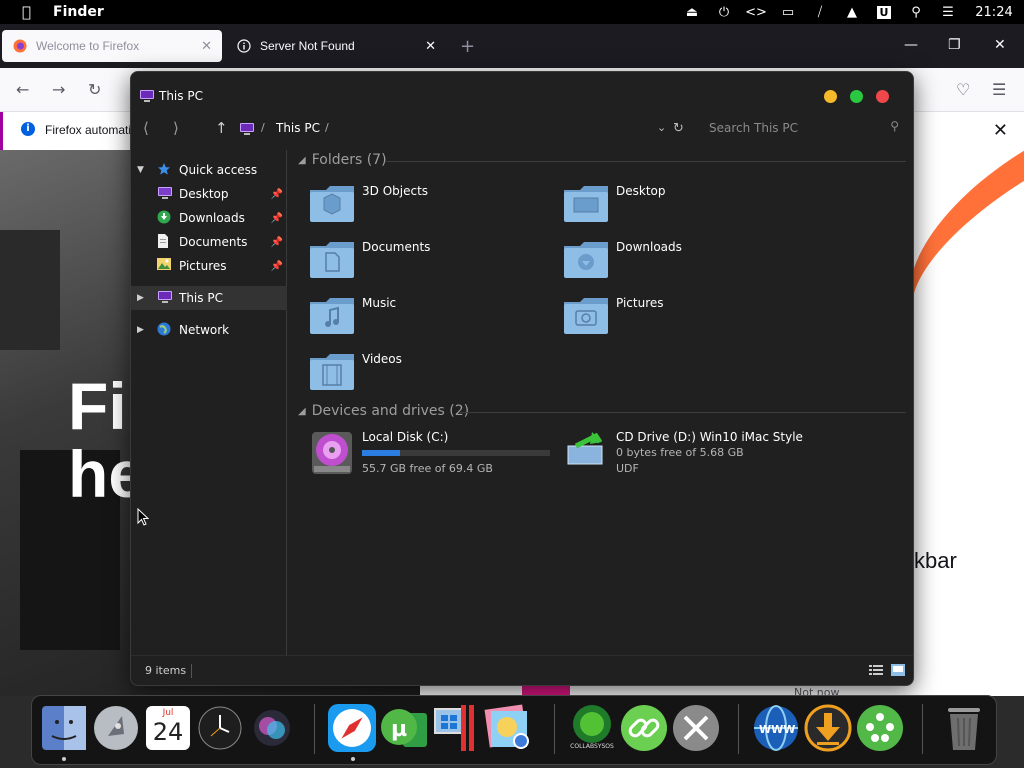  Describe the element at coordinates (911, 45) in the screenshot. I see `minimize-icon: —` at that location.